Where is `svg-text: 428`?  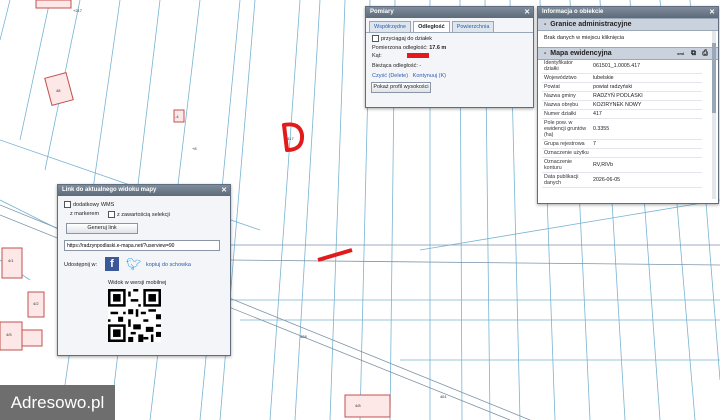 svg-text: 428 is located at coordinates (303, 336).